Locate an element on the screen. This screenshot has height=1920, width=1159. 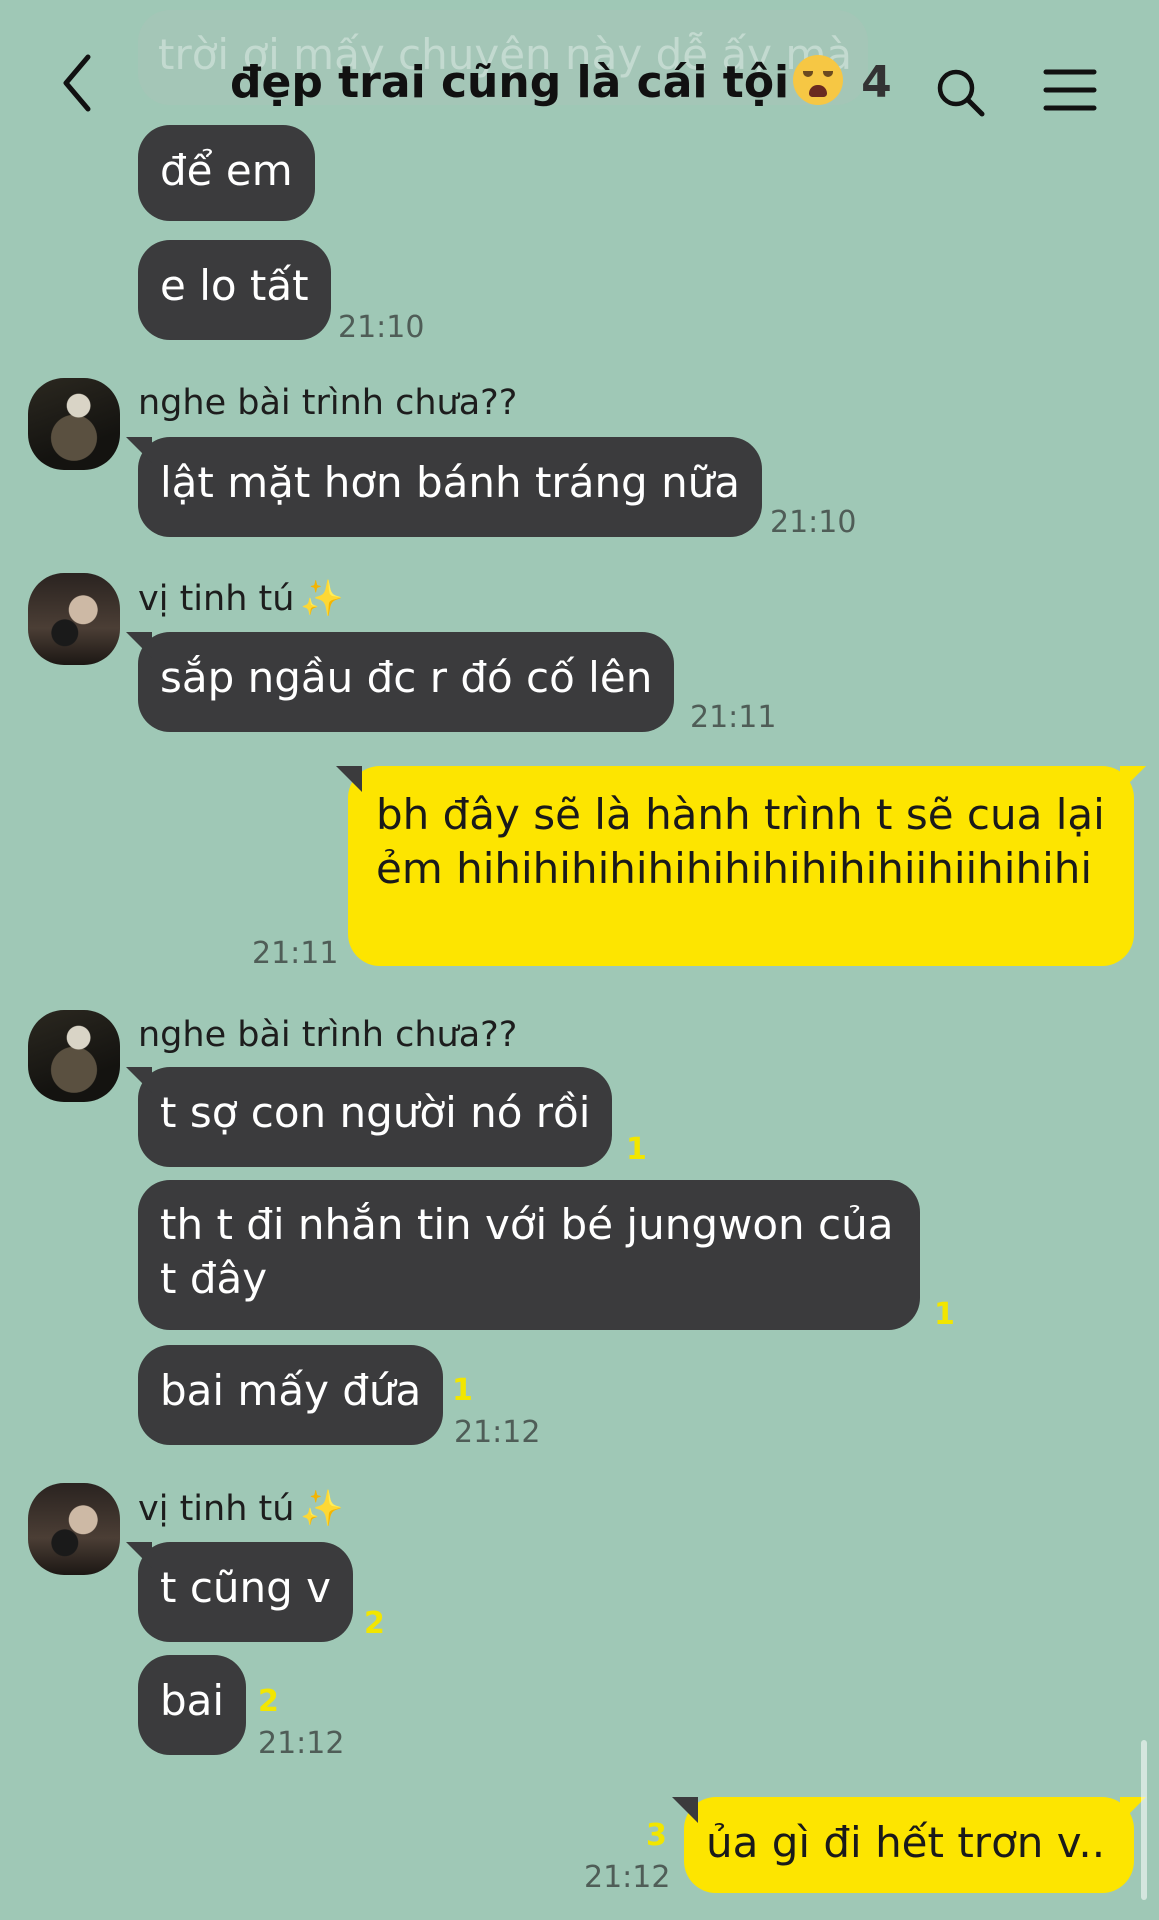
message-bubble: bai is located at coordinates (192, 1705).